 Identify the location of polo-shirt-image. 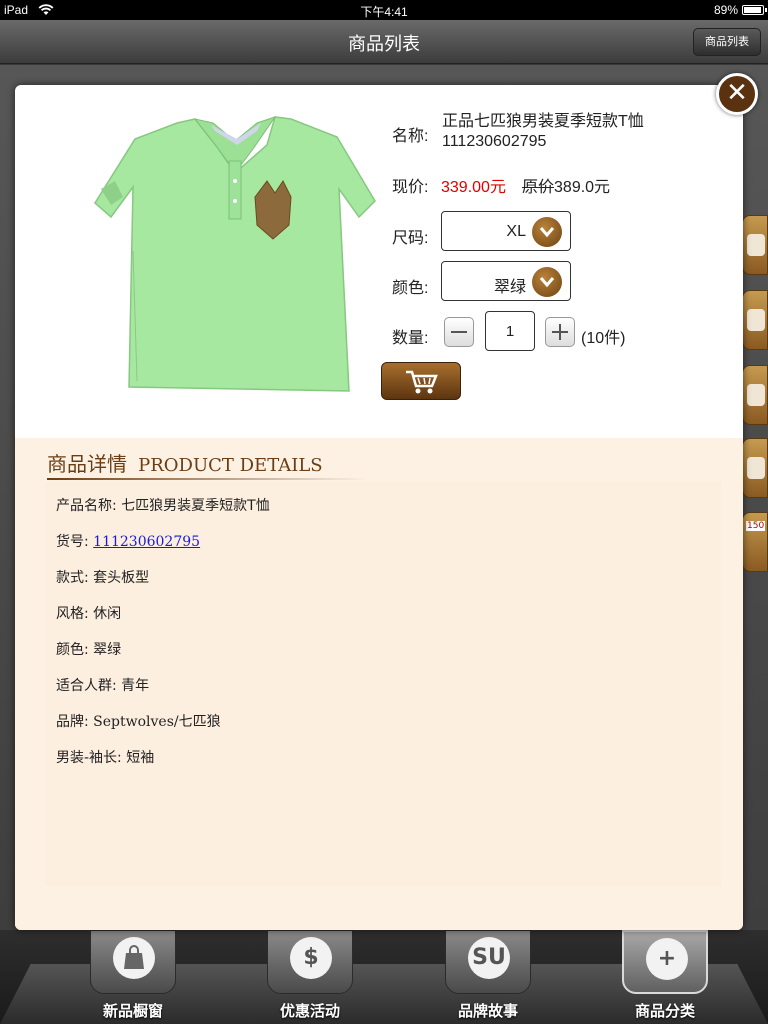
(227, 251).